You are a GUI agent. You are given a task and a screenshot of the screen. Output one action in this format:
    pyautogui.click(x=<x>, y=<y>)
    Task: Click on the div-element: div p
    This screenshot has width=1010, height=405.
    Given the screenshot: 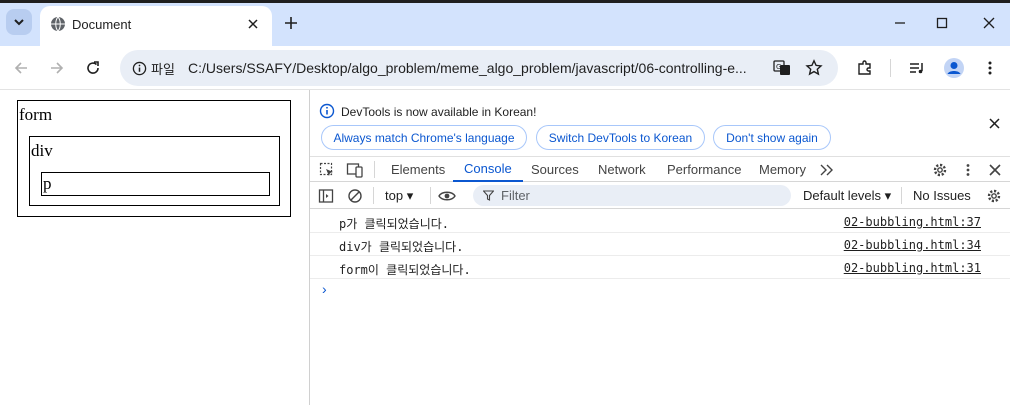 What is the action you would take?
    pyautogui.click(x=154, y=171)
    